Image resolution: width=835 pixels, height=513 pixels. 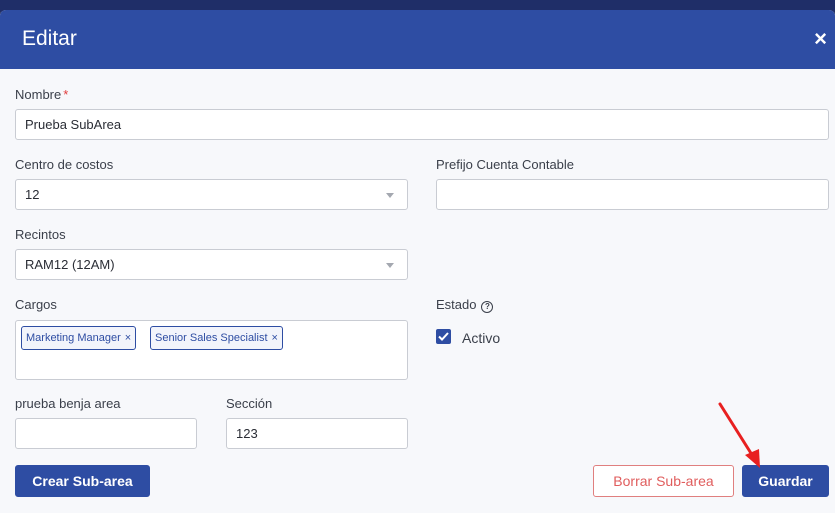 I want to click on prueba-label: prueba benja area, so click(x=68, y=403).